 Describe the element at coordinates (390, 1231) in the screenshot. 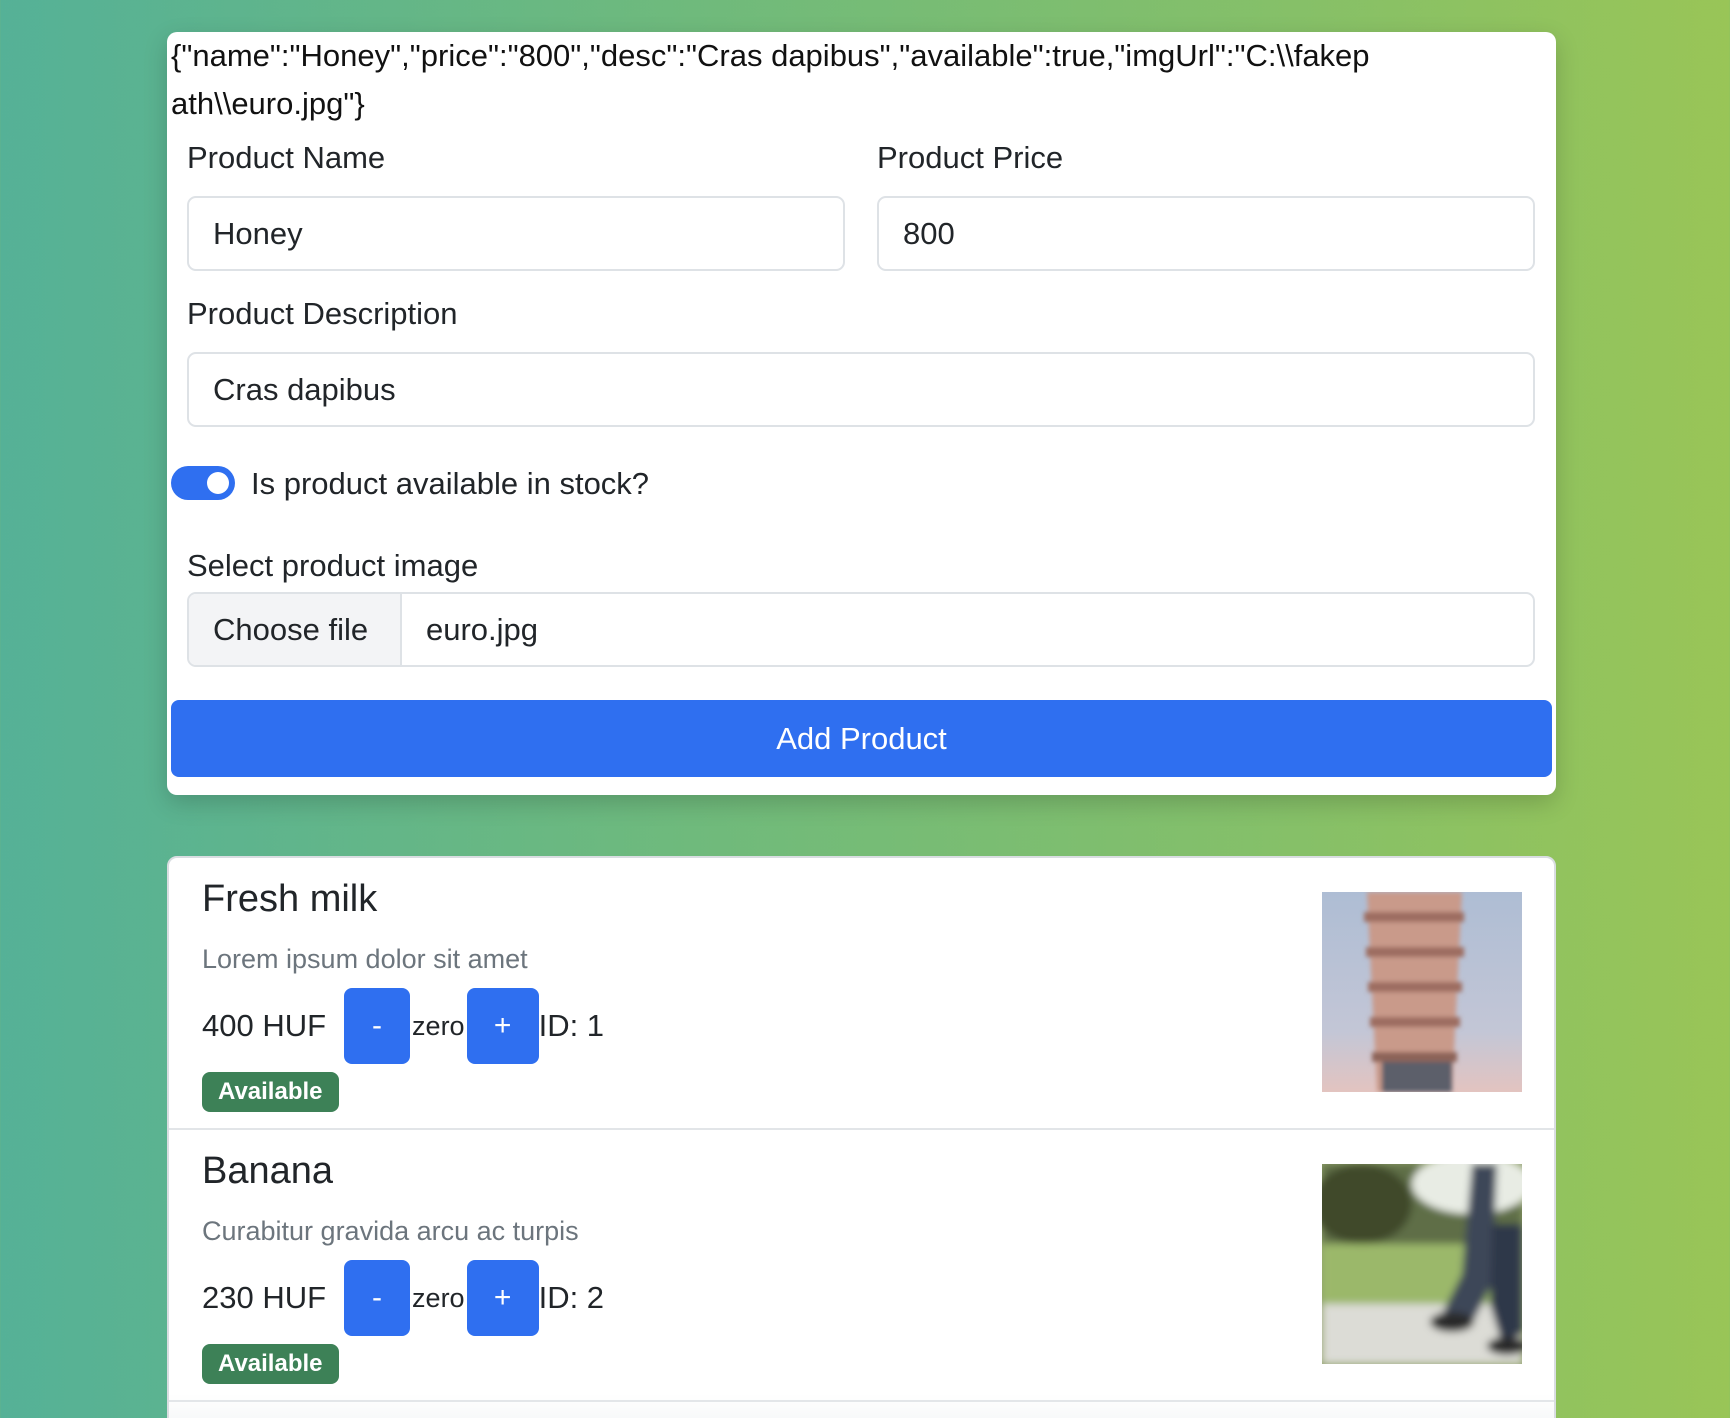

I see `product-description: Curabitur gravida arcu ac turpis` at that location.